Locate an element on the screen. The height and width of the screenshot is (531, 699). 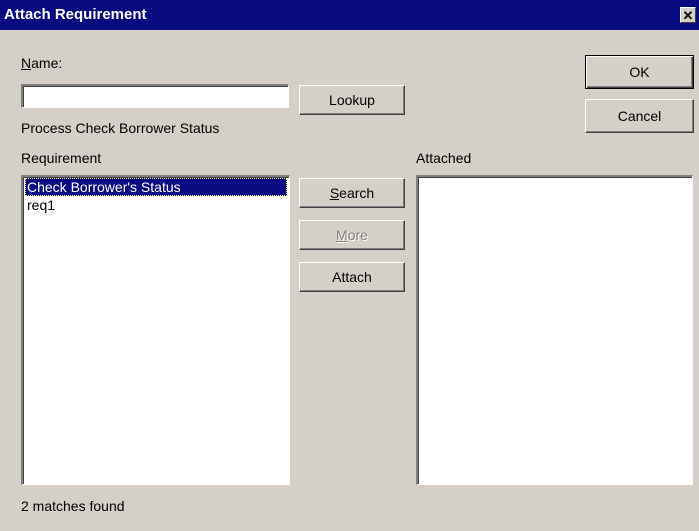
attach-button: Attach is located at coordinates (352, 277).